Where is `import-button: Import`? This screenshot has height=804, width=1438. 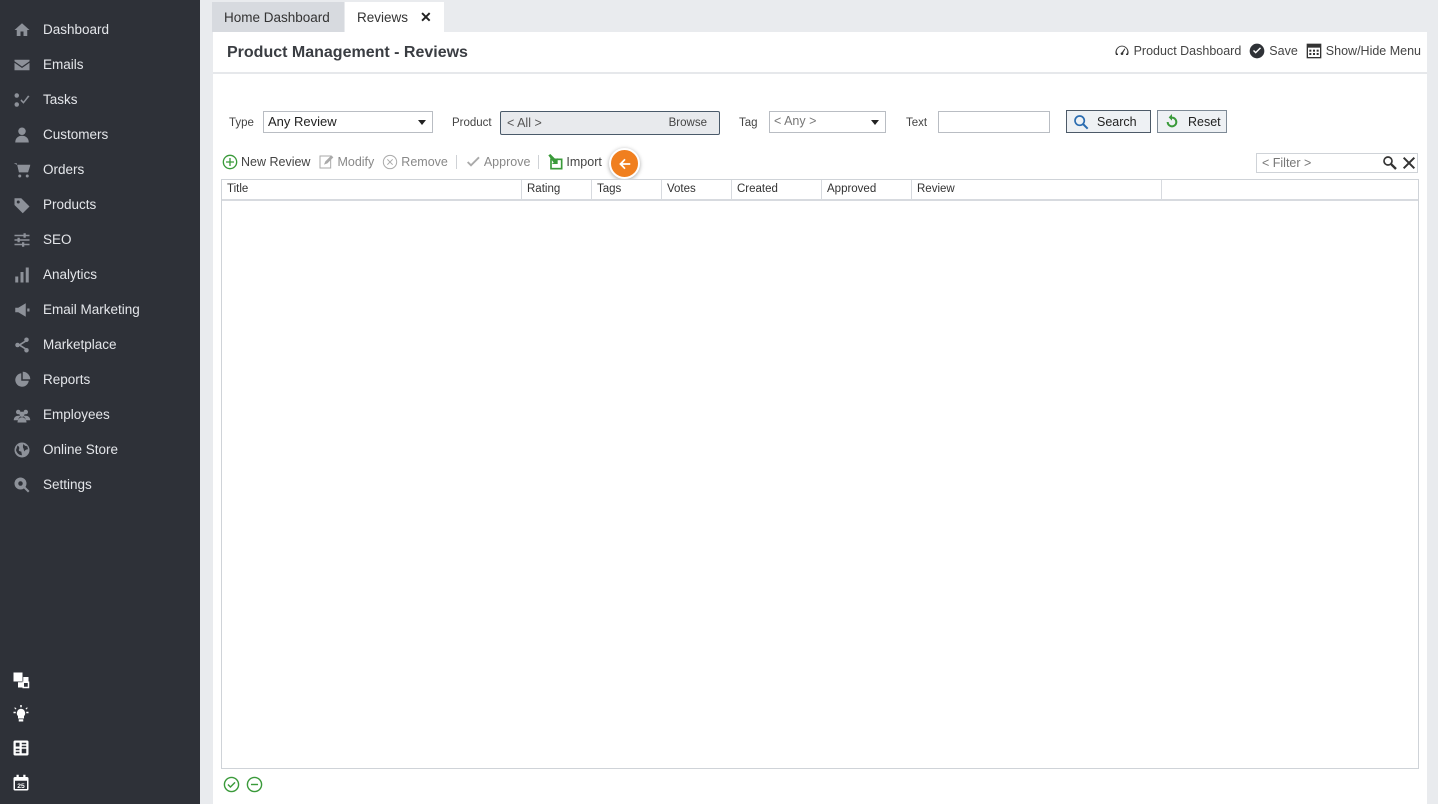
import-button: Import is located at coordinates (574, 162).